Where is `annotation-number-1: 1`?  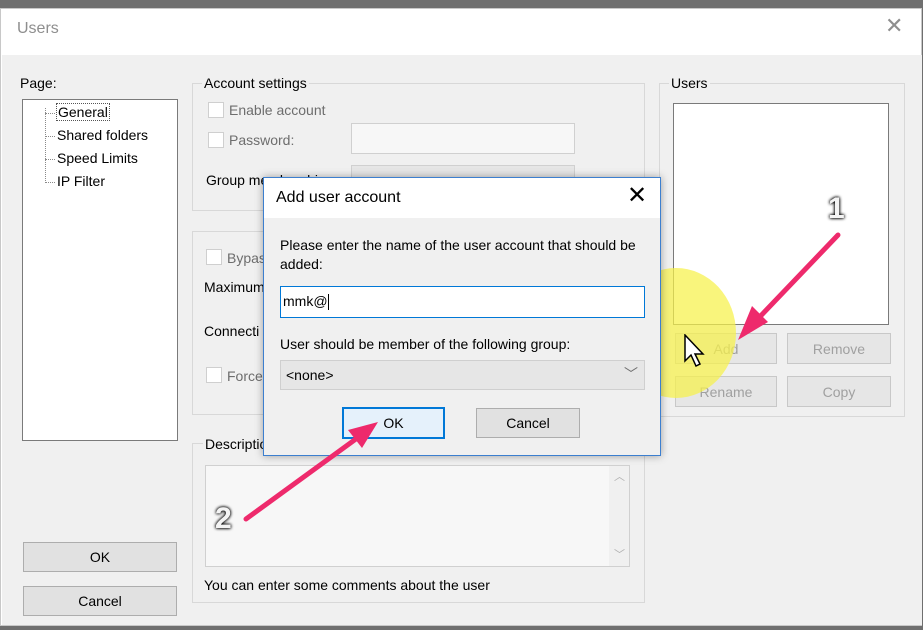
annotation-number-1: 1 is located at coordinates (836, 208).